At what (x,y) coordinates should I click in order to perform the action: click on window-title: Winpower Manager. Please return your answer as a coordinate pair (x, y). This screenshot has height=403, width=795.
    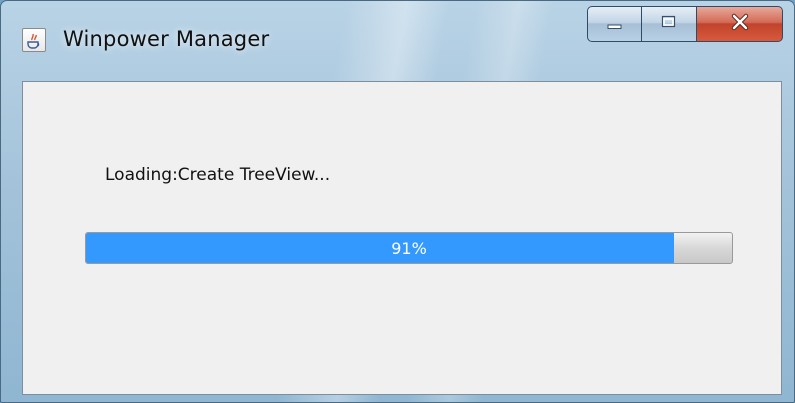
    Looking at the image, I should click on (166, 39).